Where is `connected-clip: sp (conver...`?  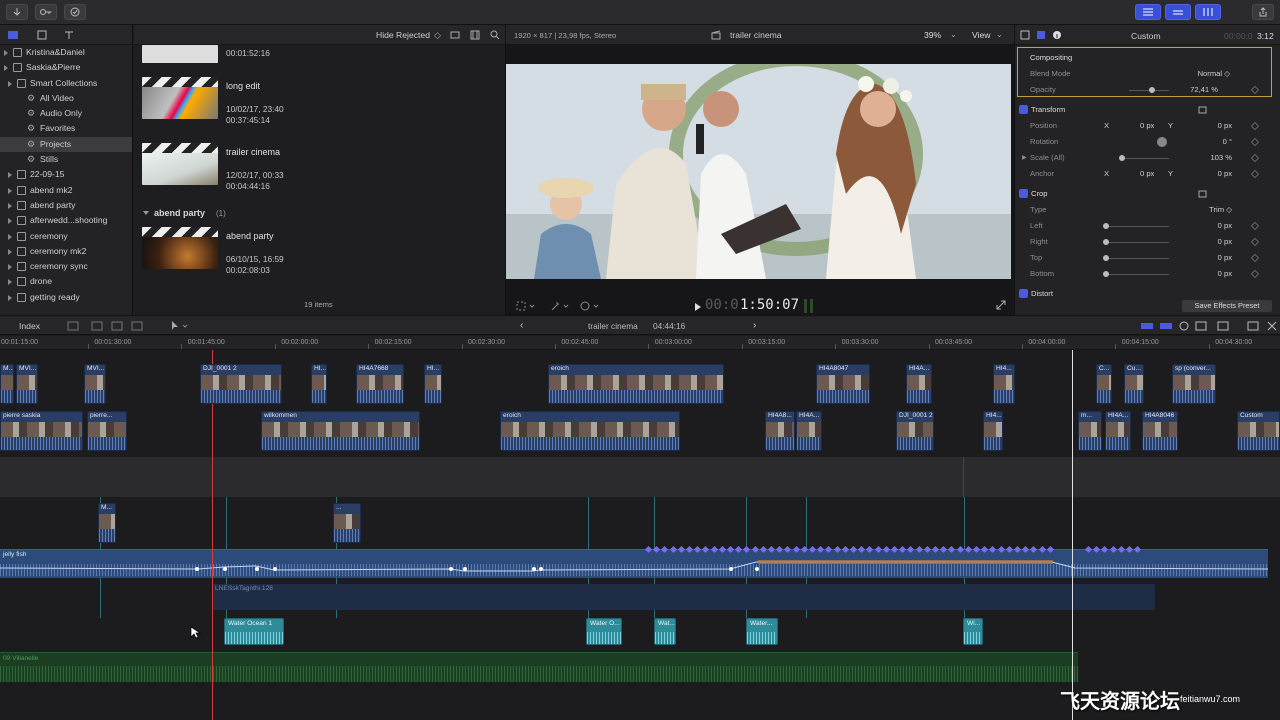
connected-clip: sp (conver... is located at coordinates (1194, 384).